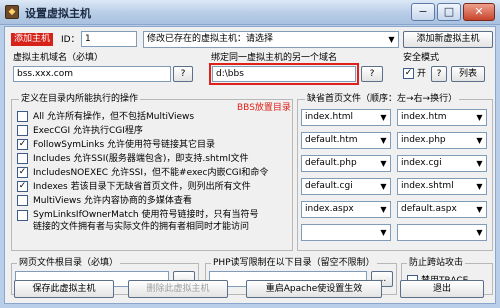 The image size is (500, 308). I want to click on index-page-select: index.aspx ▼, so click(346, 209).